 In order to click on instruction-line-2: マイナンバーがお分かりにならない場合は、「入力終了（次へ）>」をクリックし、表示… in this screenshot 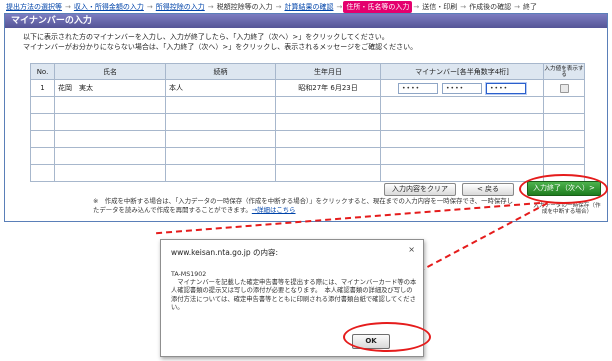, I will do `click(220, 47)`.